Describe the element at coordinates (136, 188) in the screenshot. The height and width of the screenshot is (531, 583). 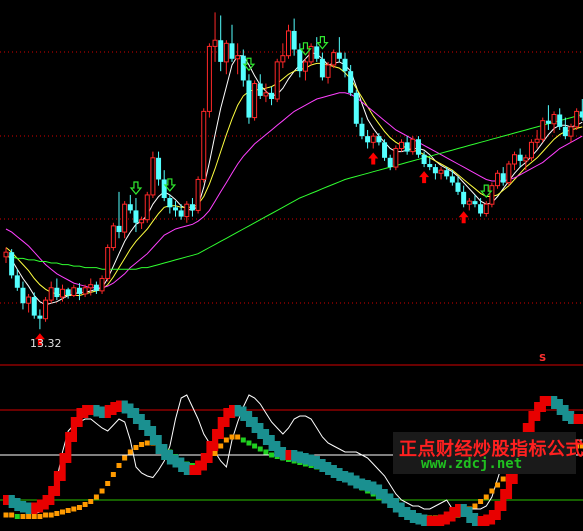
I see `down-arrow-icon` at that location.